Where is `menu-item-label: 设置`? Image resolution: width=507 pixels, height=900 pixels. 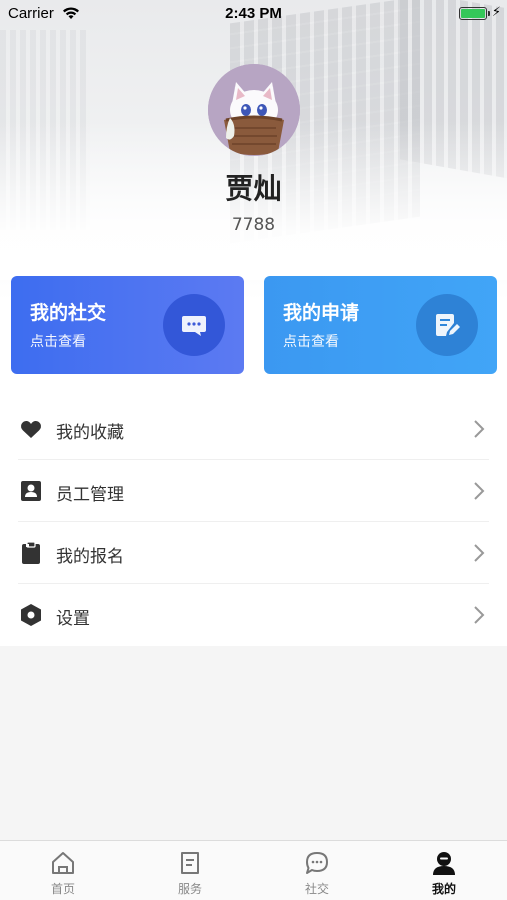 menu-item-label: 设置 is located at coordinates (73, 619).